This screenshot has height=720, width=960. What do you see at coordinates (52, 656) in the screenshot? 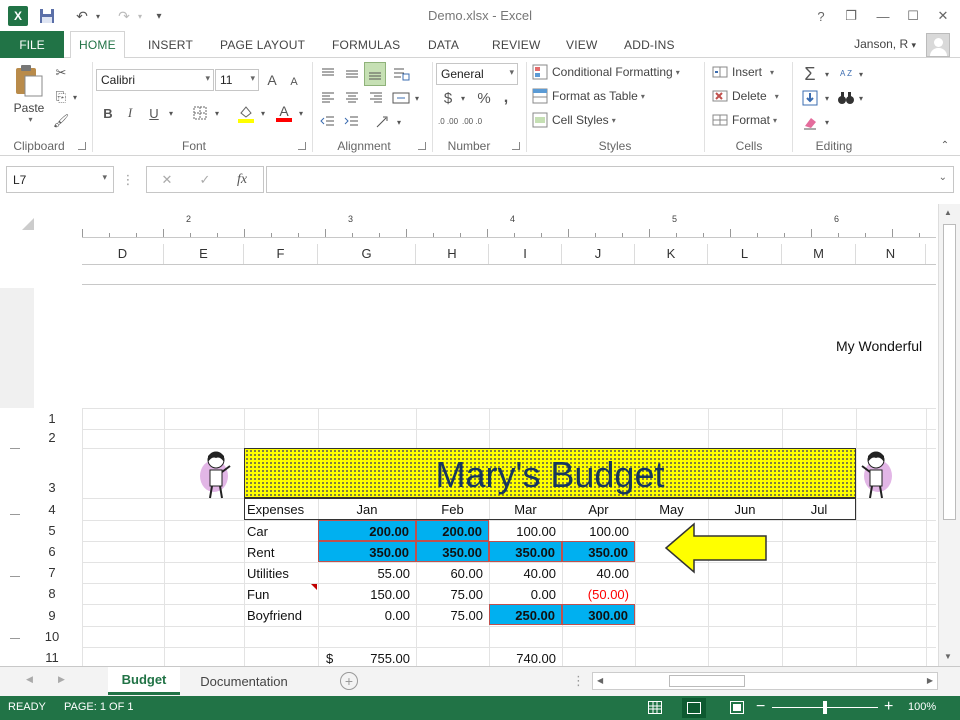
I see `row-header-11: 11` at bounding box center [52, 656].